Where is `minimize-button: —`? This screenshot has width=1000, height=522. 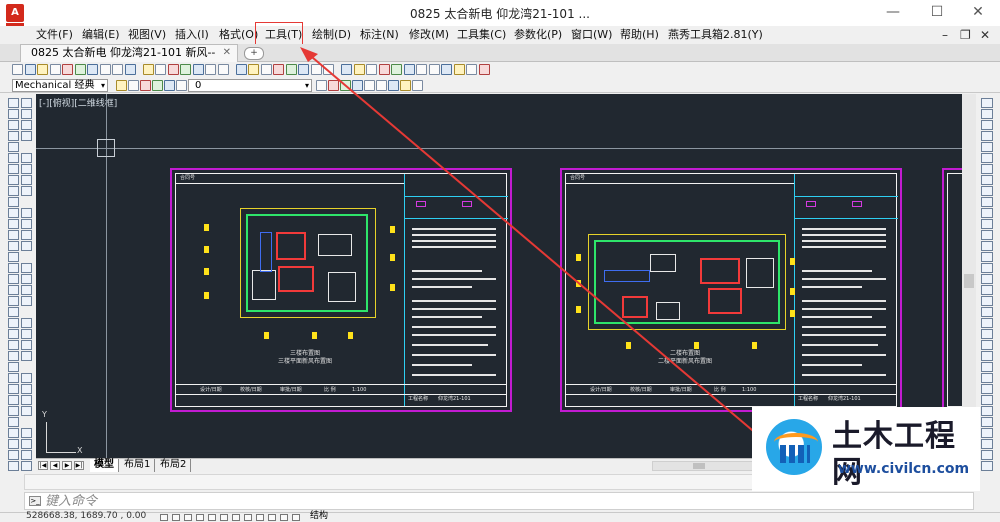
minimize-button: — is located at coordinates (893, 12).